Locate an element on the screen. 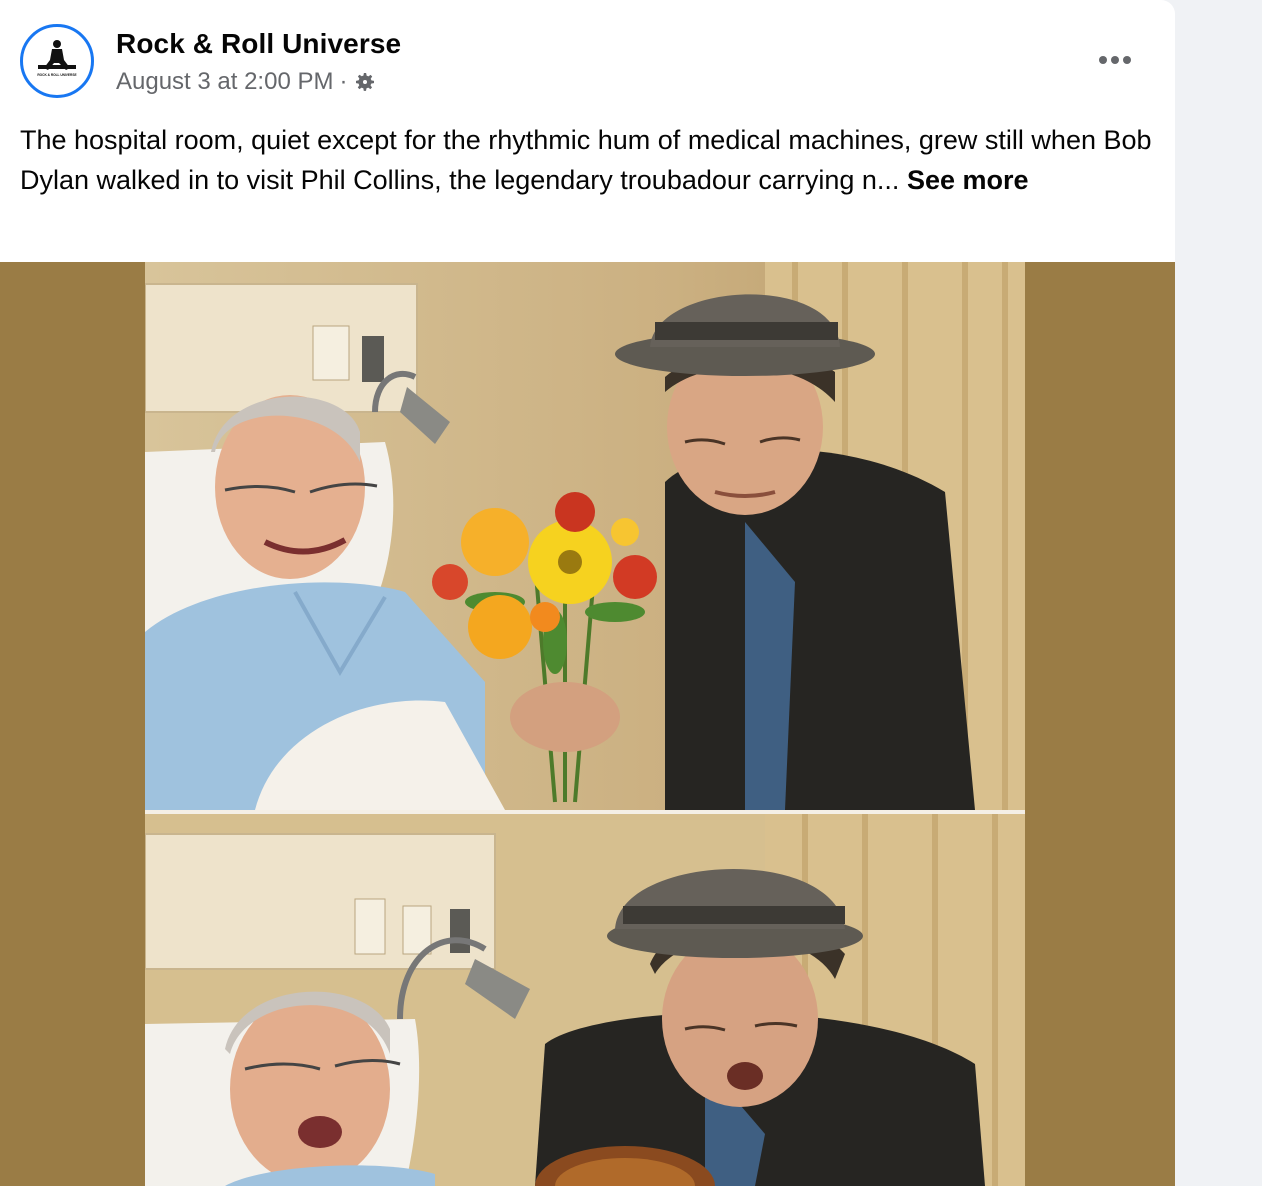 The height and width of the screenshot is (1186, 1262). guitarist-logo-icon: ROCK & ROLL UNIVERSE is located at coordinates (57, 61).